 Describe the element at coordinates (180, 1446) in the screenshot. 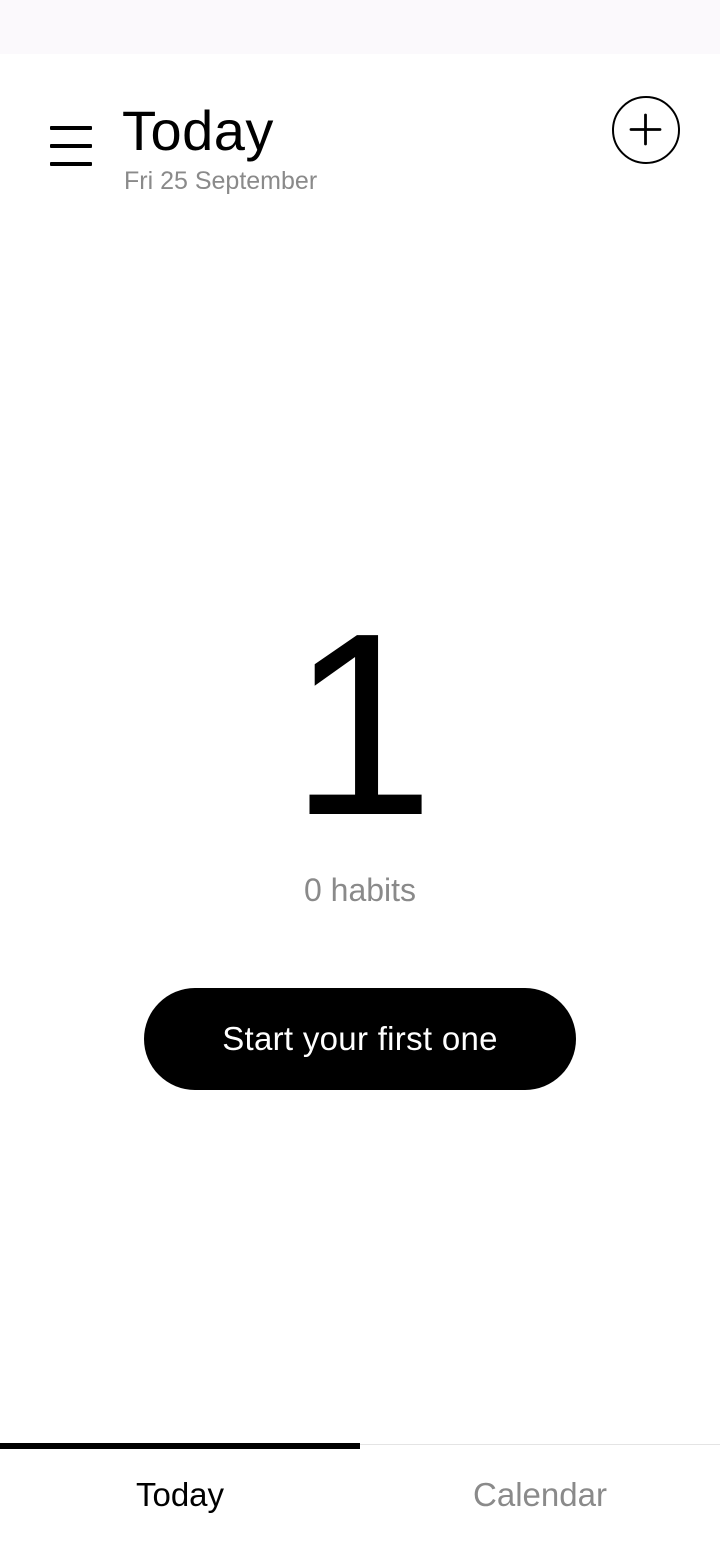

I see `active-tab-indicator` at that location.